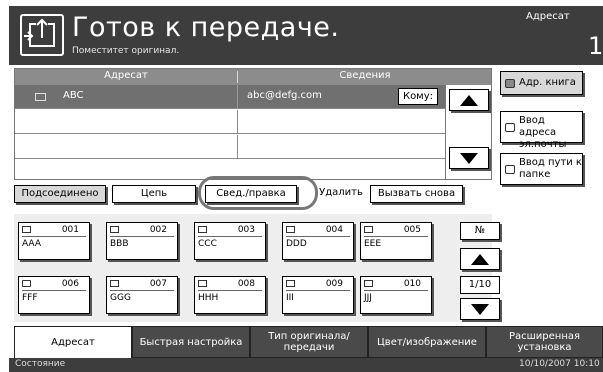  What do you see at coordinates (70, 230) in the screenshot?
I see `key-number: 001` at bounding box center [70, 230].